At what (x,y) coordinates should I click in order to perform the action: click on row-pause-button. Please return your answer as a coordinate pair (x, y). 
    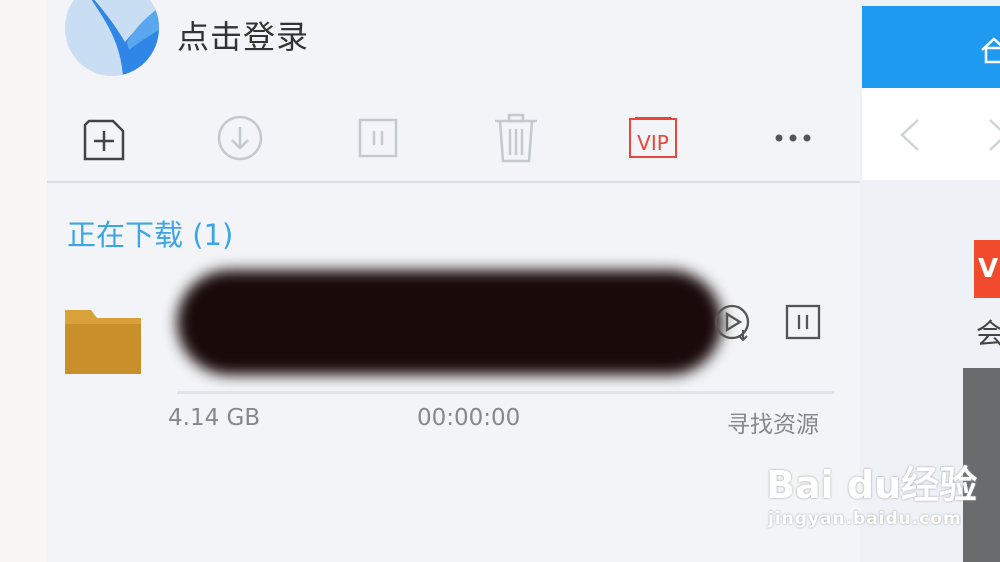
    Looking at the image, I should click on (803, 322).